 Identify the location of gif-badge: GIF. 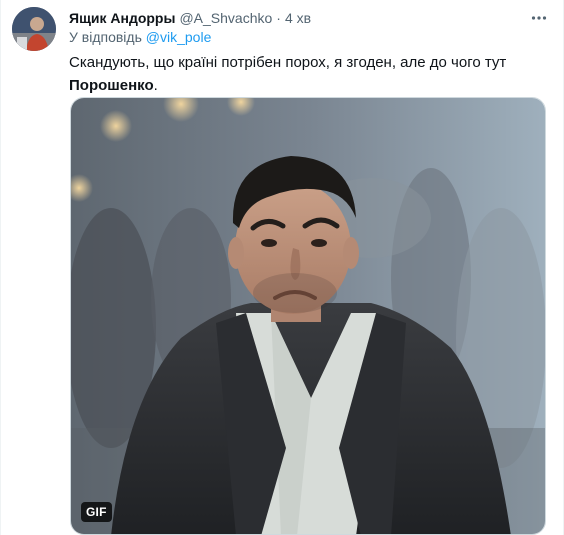
(96, 512).